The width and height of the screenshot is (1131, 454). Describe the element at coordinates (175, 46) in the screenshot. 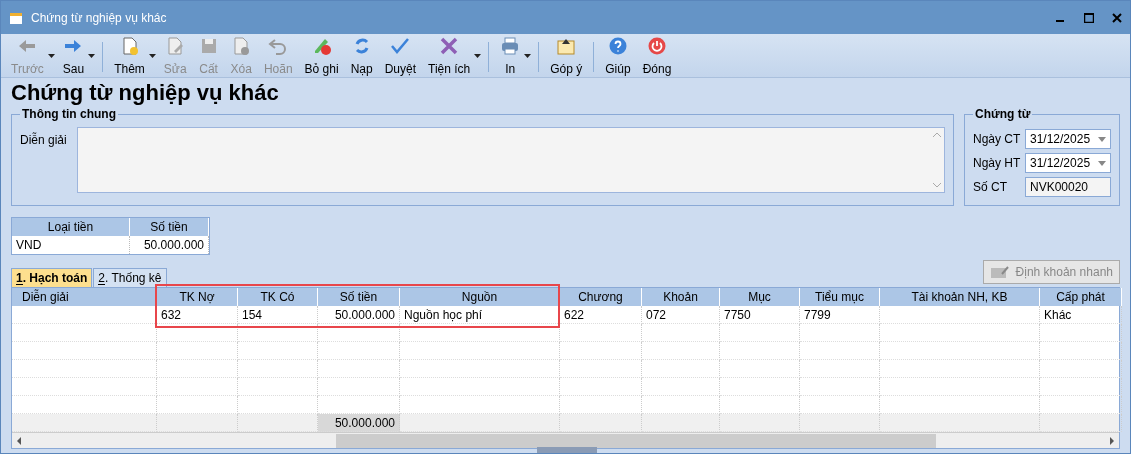

I see `document-edit-icon` at that location.